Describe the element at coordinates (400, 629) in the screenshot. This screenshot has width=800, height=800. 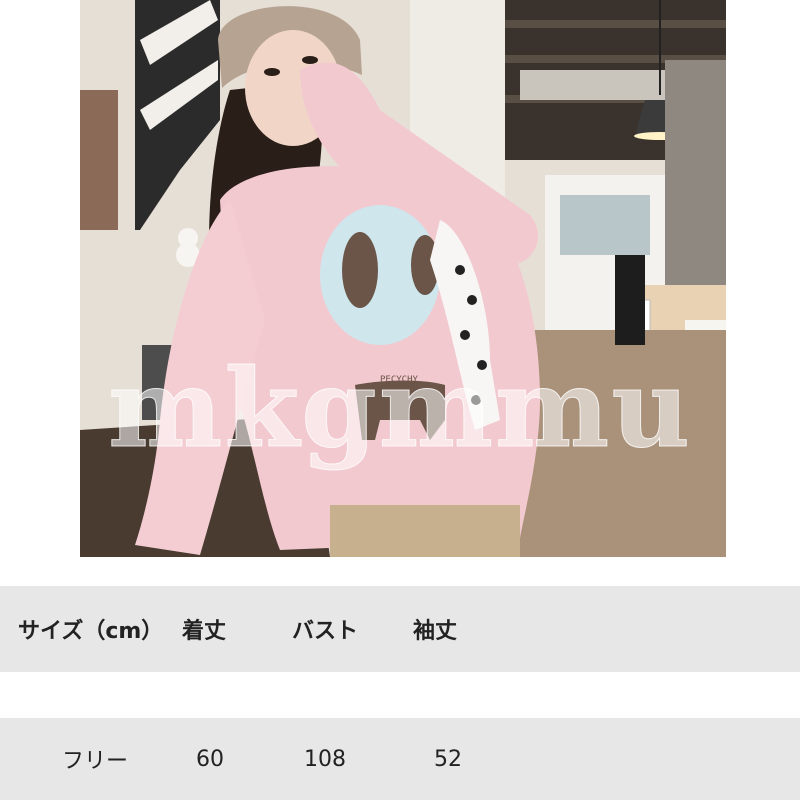
I see `table-header-row: サイズ（cm） 着丈 バスト 袖丈` at that location.